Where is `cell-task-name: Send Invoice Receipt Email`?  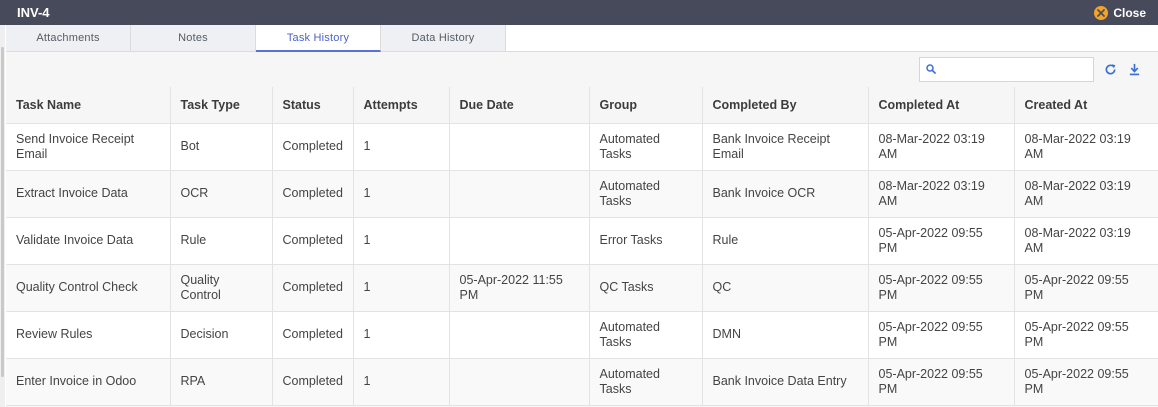 cell-task-name: Send Invoice Receipt Email is located at coordinates (88, 147).